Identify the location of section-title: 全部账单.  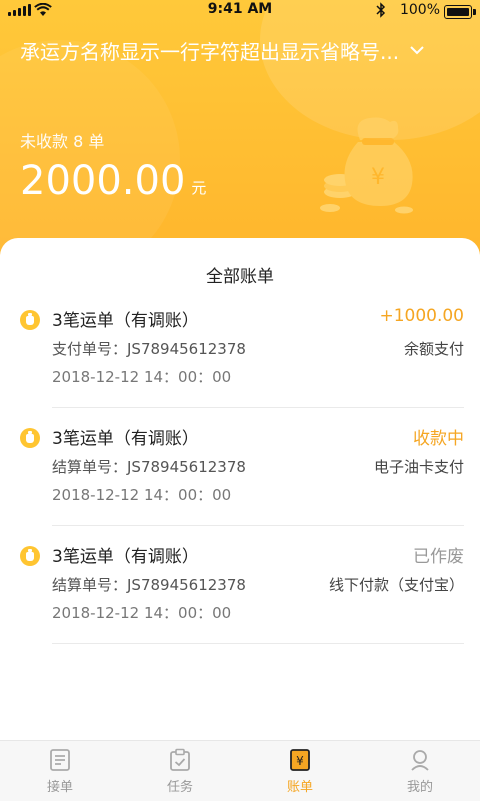
(240, 277).